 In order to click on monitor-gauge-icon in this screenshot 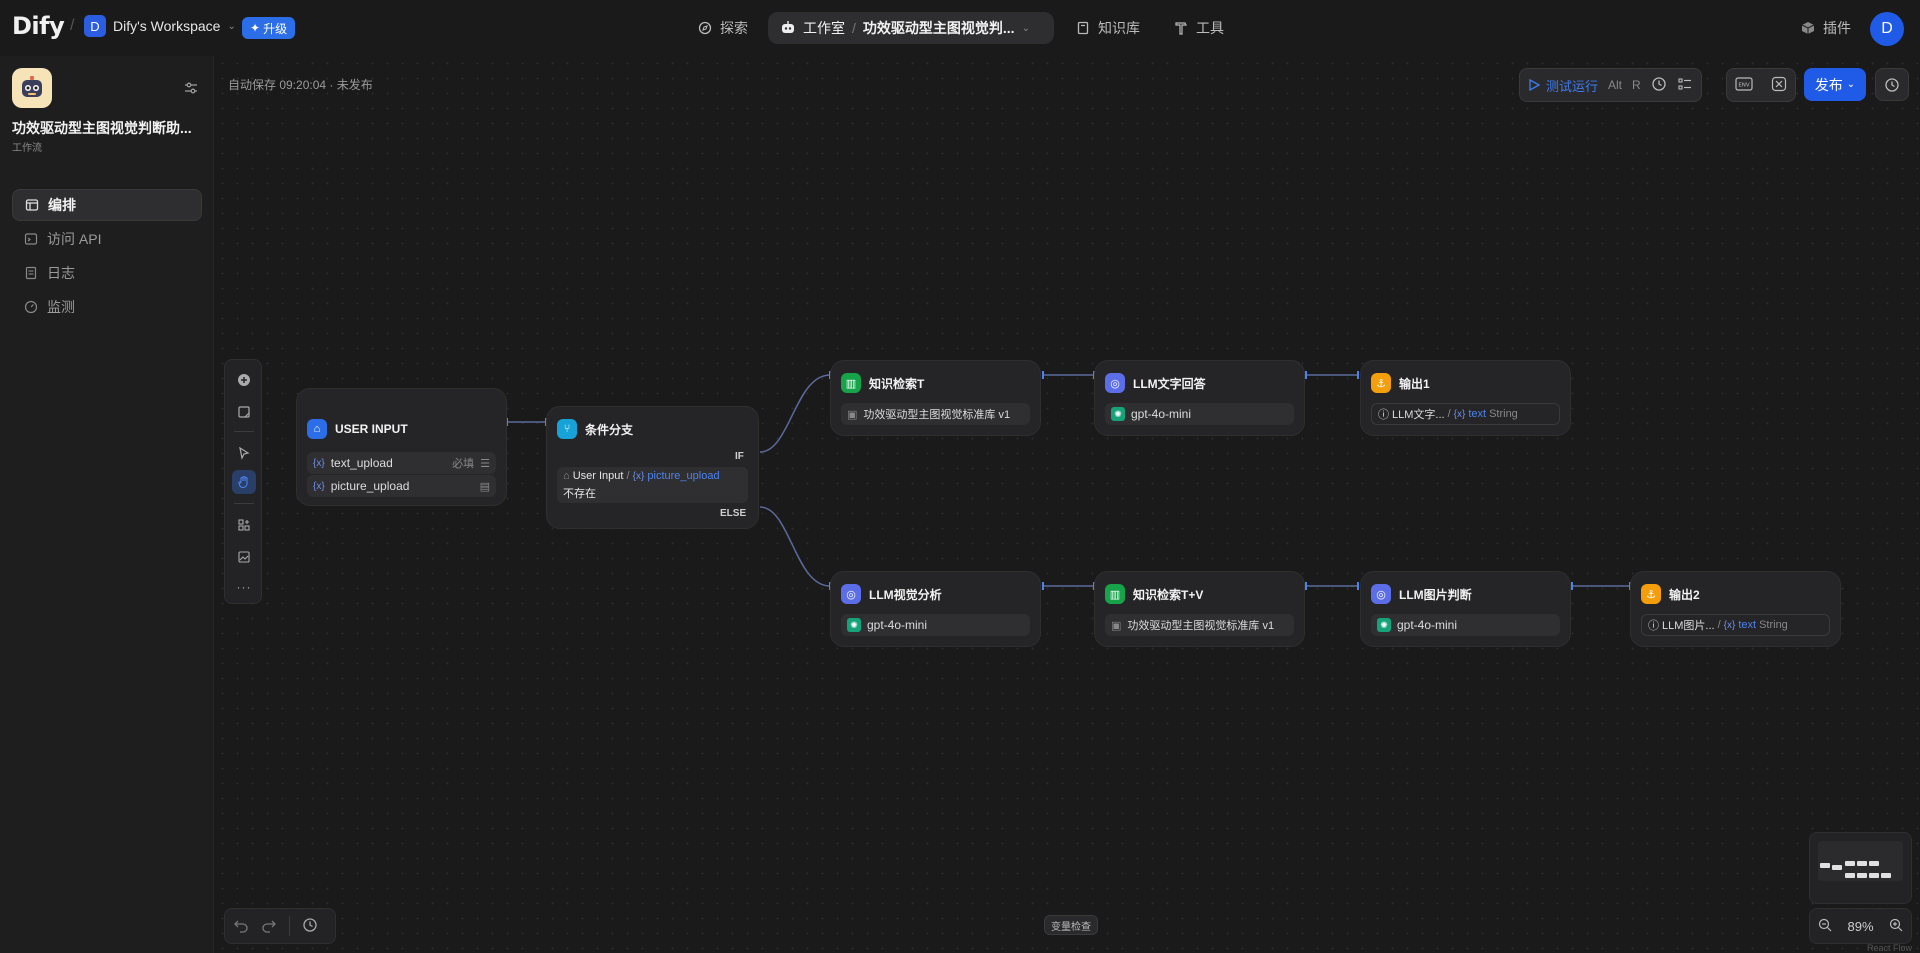, I will do `click(31, 307)`.